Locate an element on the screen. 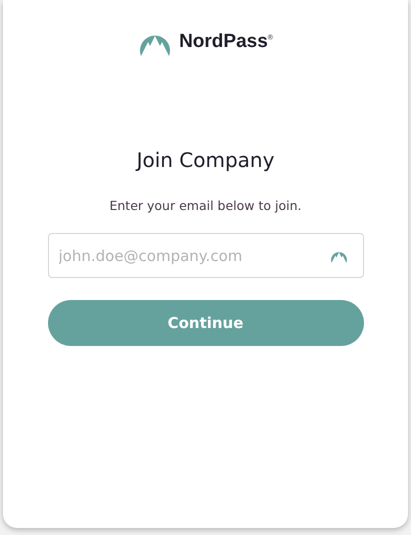 The image size is (411, 535). subtitle: Enter your email below to join. is located at coordinates (205, 205).